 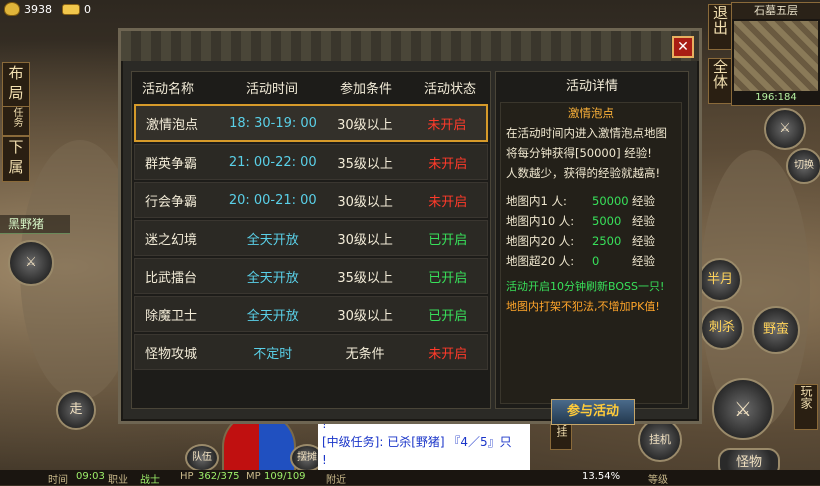 I want to click on skill-icon: ⚔, so click(x=785, y=129).